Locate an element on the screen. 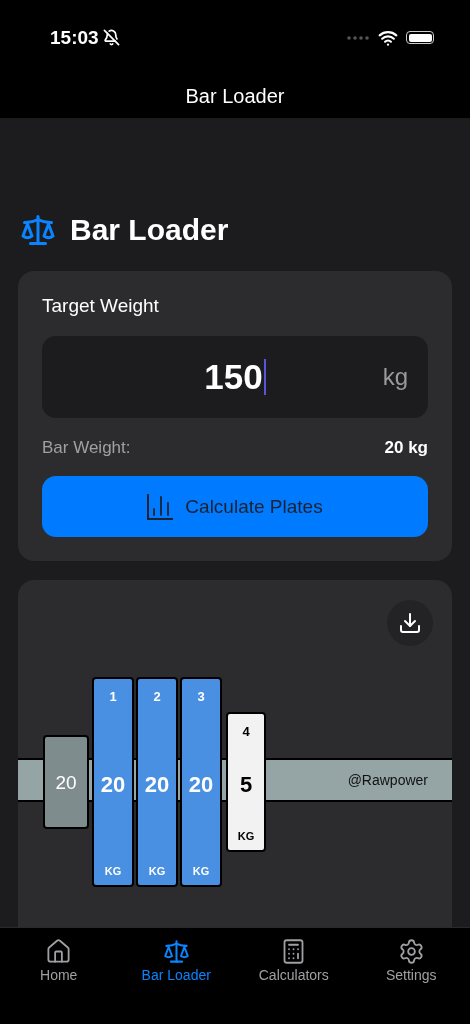  plate-weight: 5 is located at coordinates (246, 784).